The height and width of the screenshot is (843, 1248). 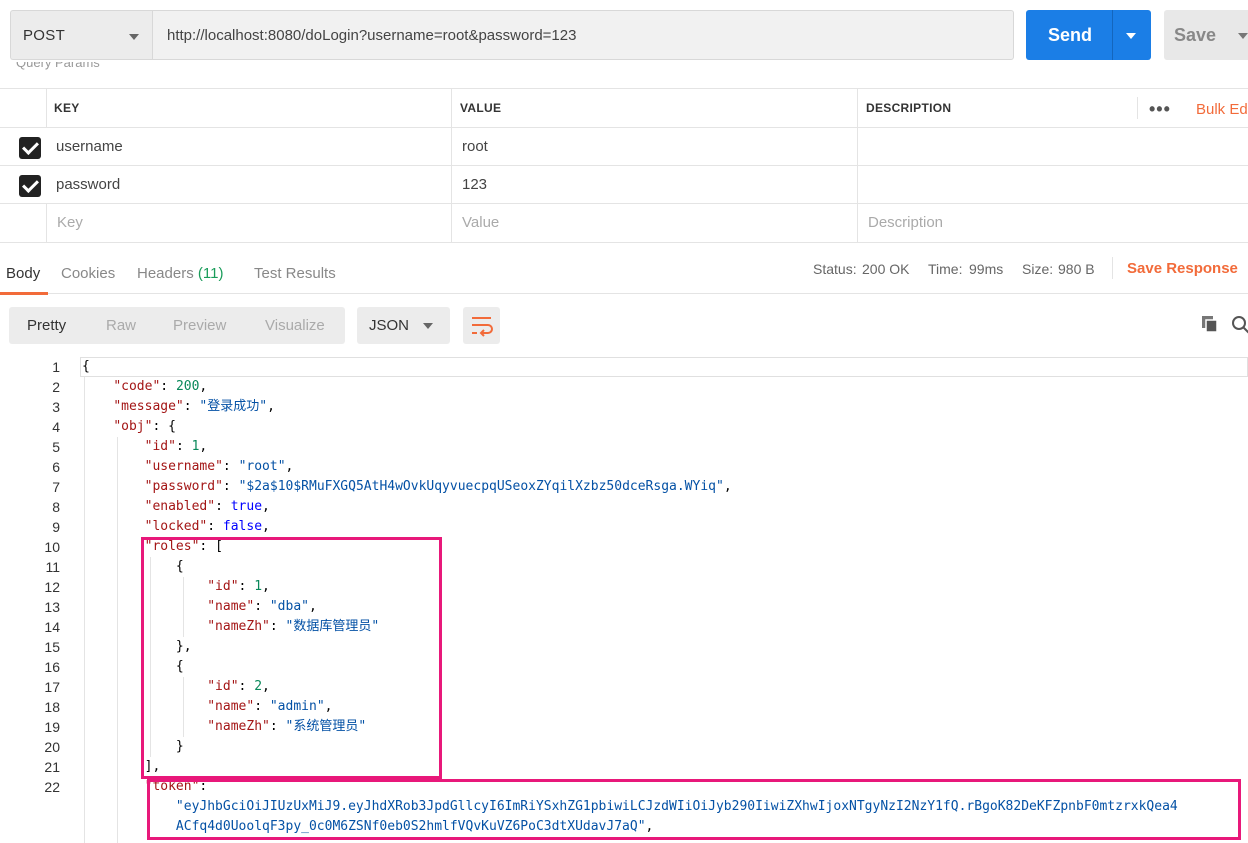 What do you see at coordinates (56, 507) in the screenshot?
I see `line-number: 8` at bounding box center [56, 507].